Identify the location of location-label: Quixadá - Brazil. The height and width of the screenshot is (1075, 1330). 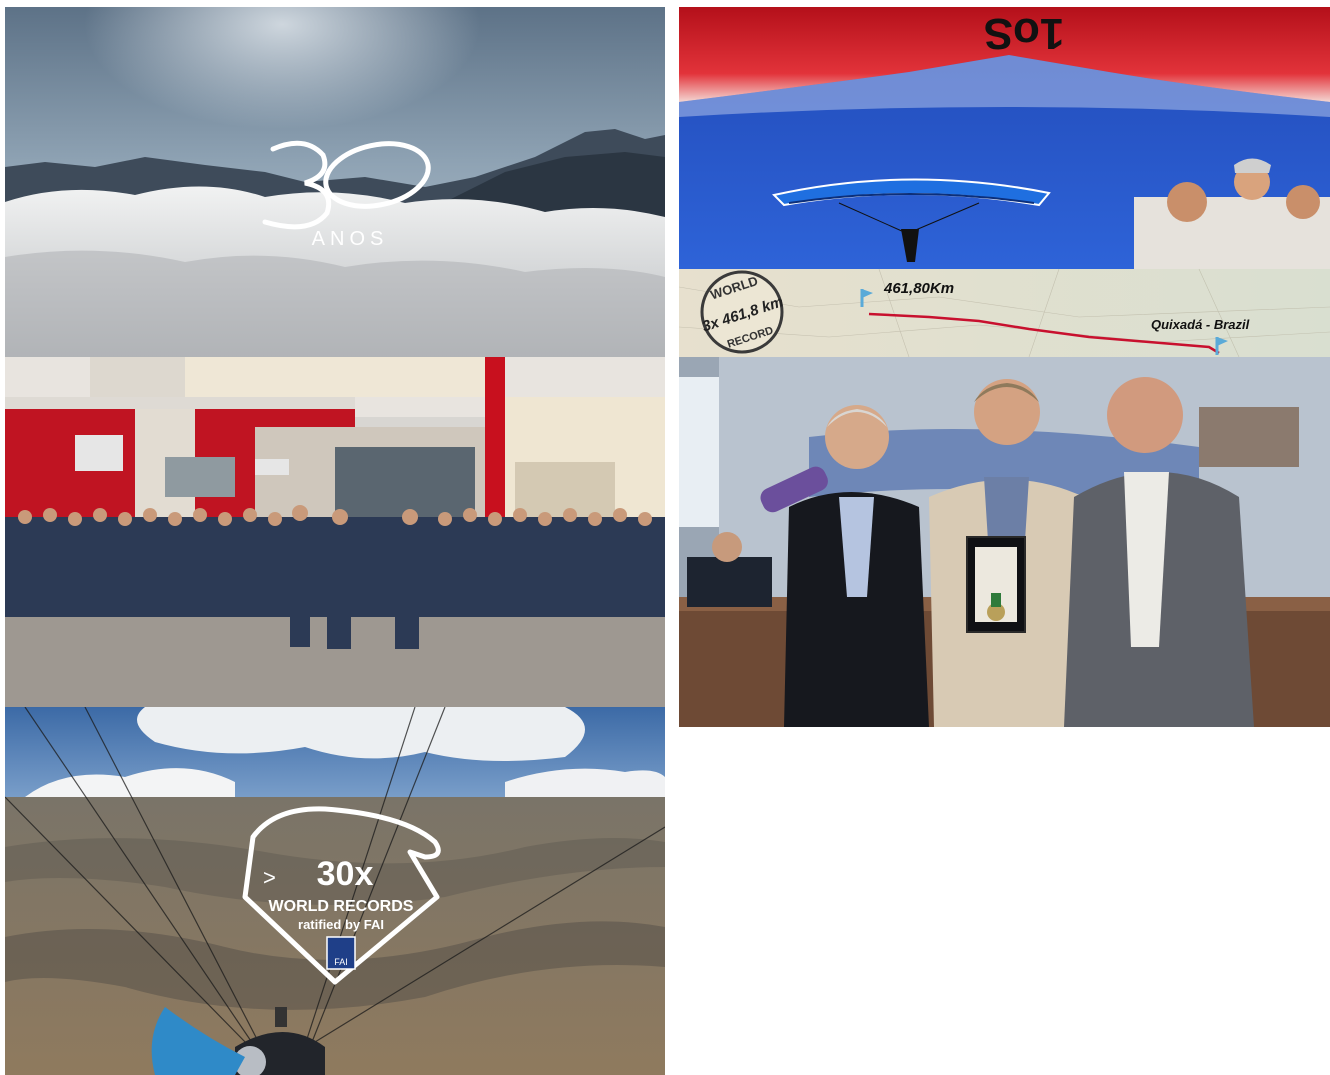
(1200, 324).